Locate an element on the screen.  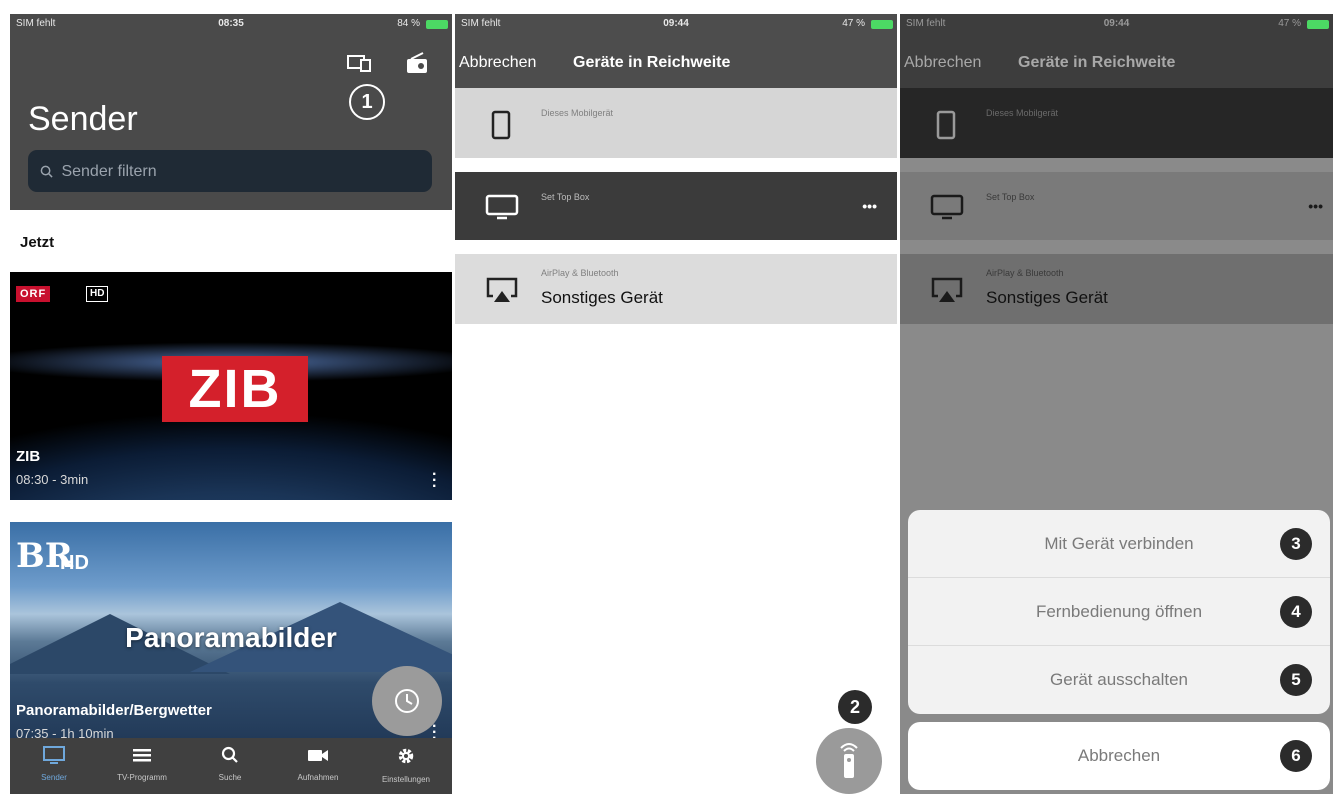
channel-card-orf: ORF HD ZIB ZIB 08:30 - 3min · · · is located at coordinates (231, 386).